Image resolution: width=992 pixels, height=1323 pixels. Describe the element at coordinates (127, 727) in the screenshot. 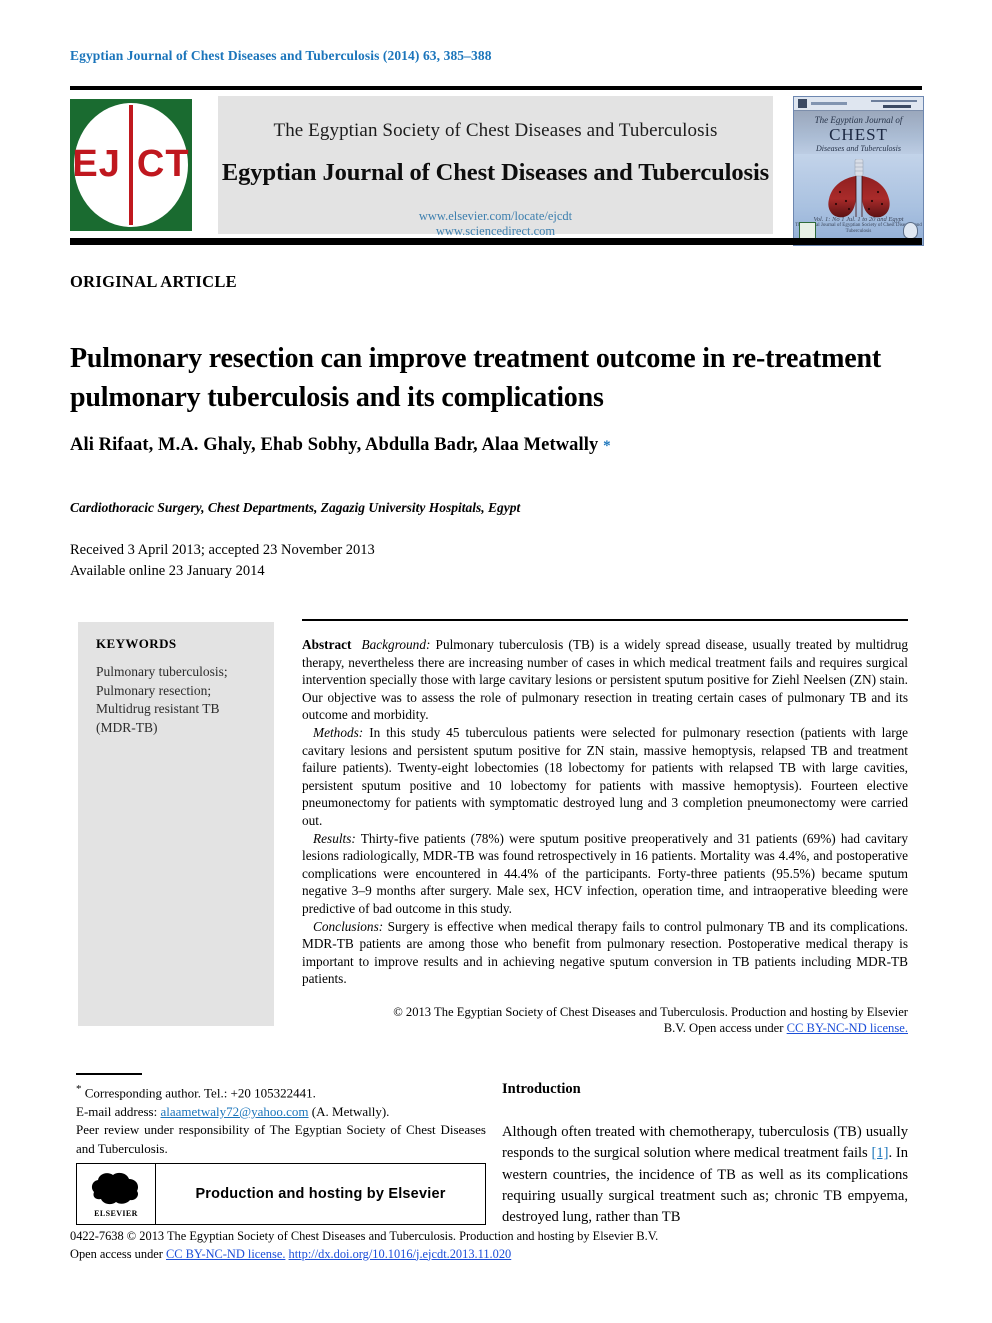

I see `keyword-item: (MDR-TB)` at that location.